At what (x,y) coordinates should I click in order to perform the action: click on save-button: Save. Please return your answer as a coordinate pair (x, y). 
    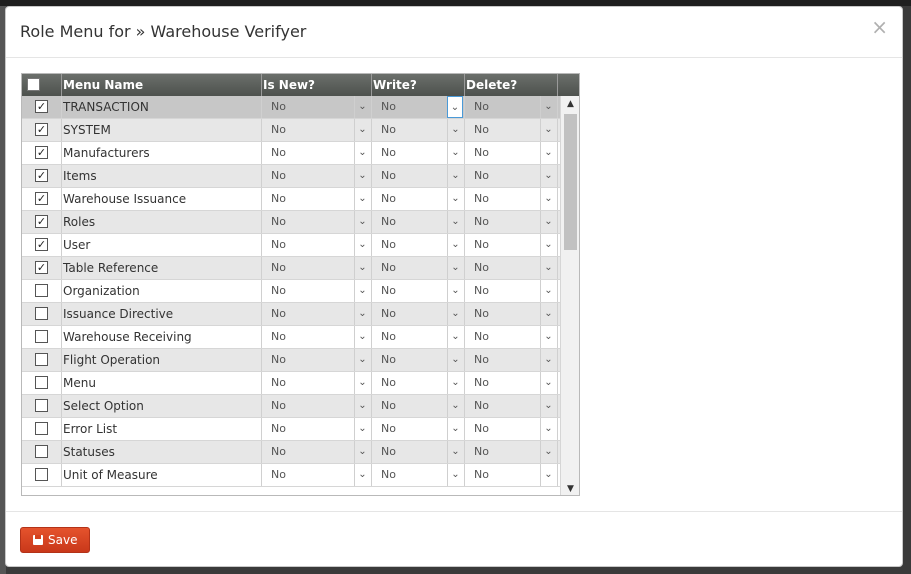
    Looking at the image, I should click on (55, 540).